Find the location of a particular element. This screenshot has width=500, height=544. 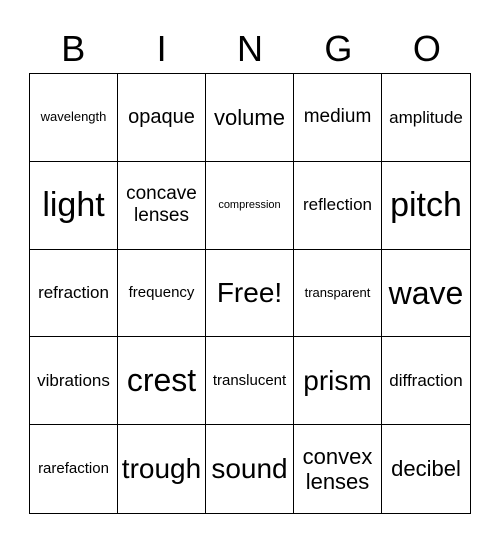

header-letter-b: B is located at coordinates (73, 48).